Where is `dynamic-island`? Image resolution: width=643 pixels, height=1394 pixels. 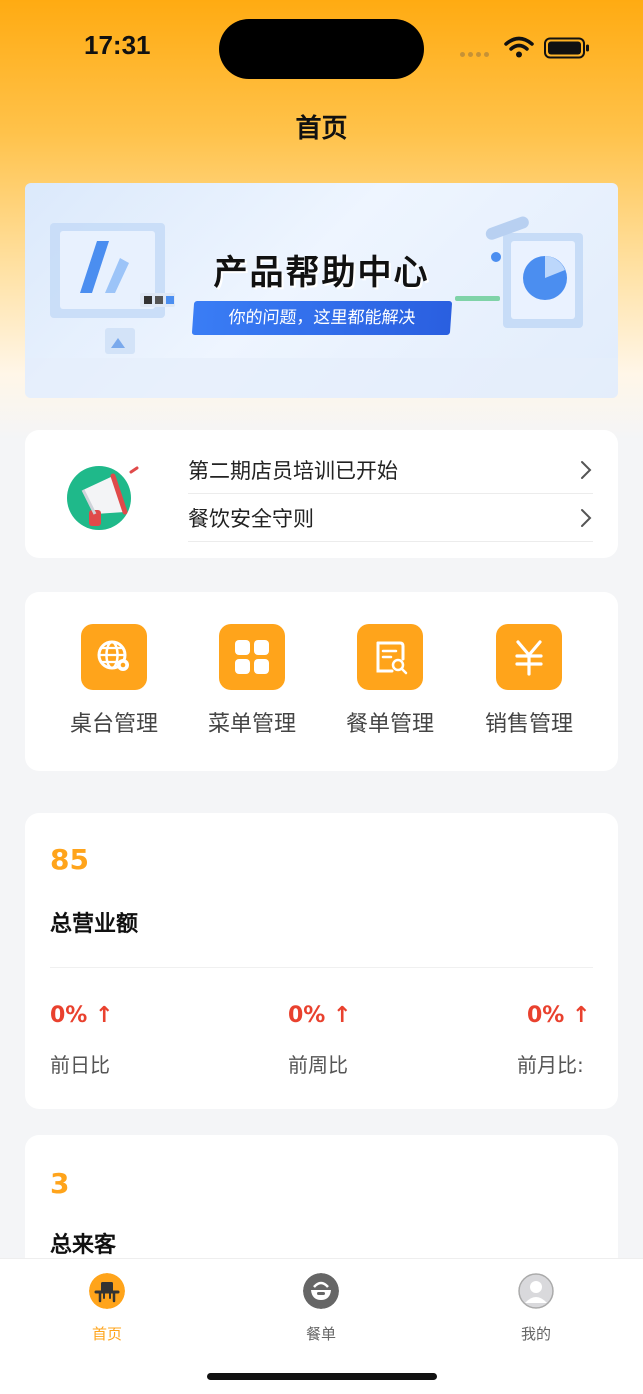
dynamic-island is located at coordinates (321, 49).